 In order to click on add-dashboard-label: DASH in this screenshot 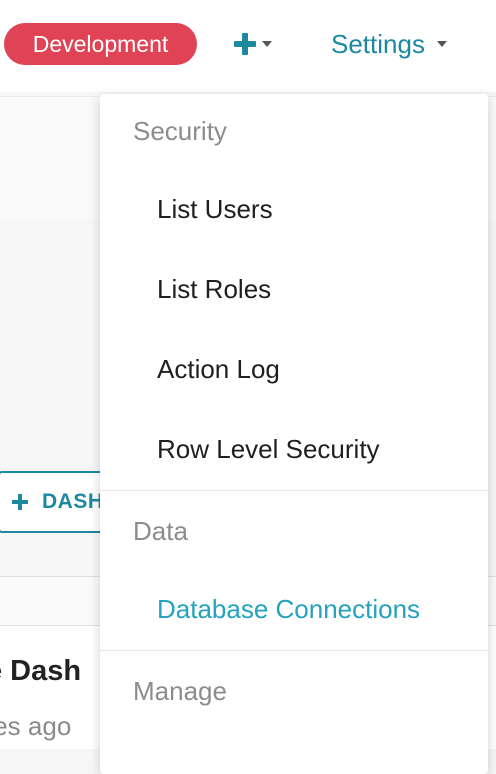, I will do `click(73, 501)`.